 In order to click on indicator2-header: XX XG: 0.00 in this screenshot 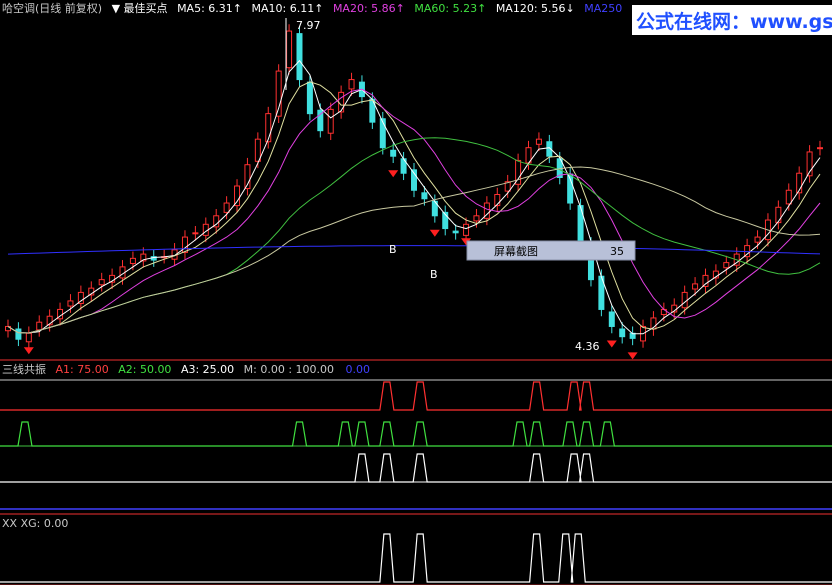, I will do `click(35, 523)`.